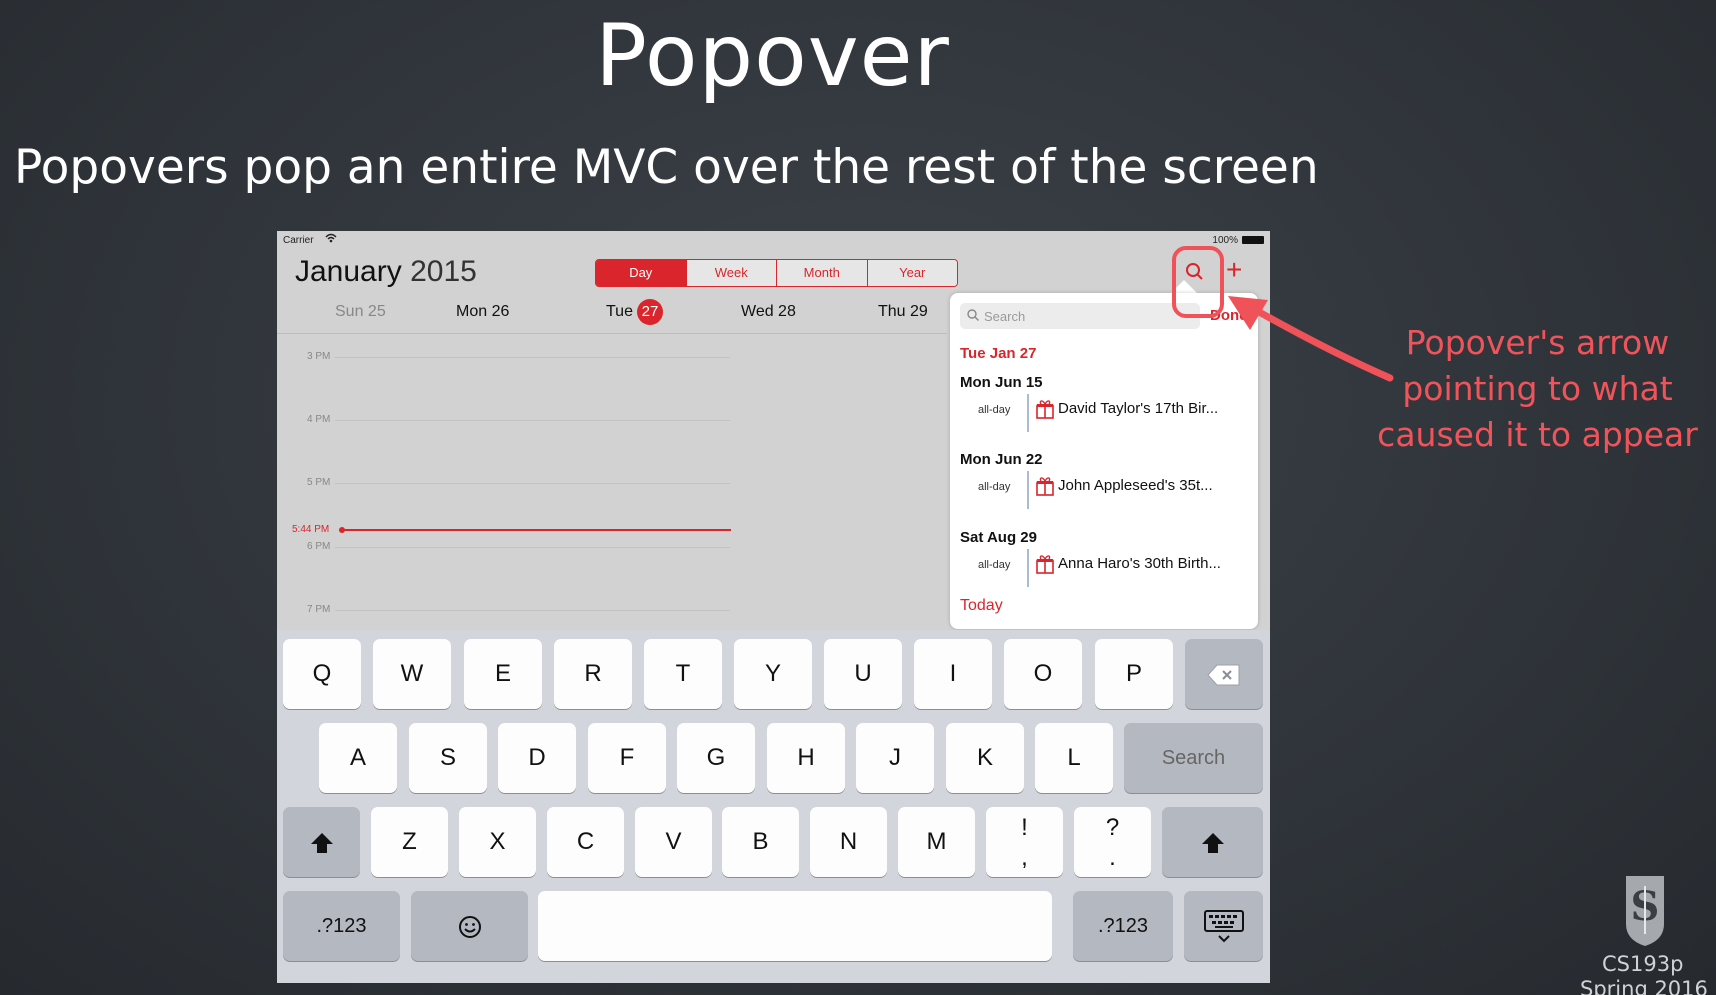 The height and width of the screenshot is (995, 1716). Describe the element at coordinates (1074, 758) in the screenshot. I see `key-l: L` at that location.